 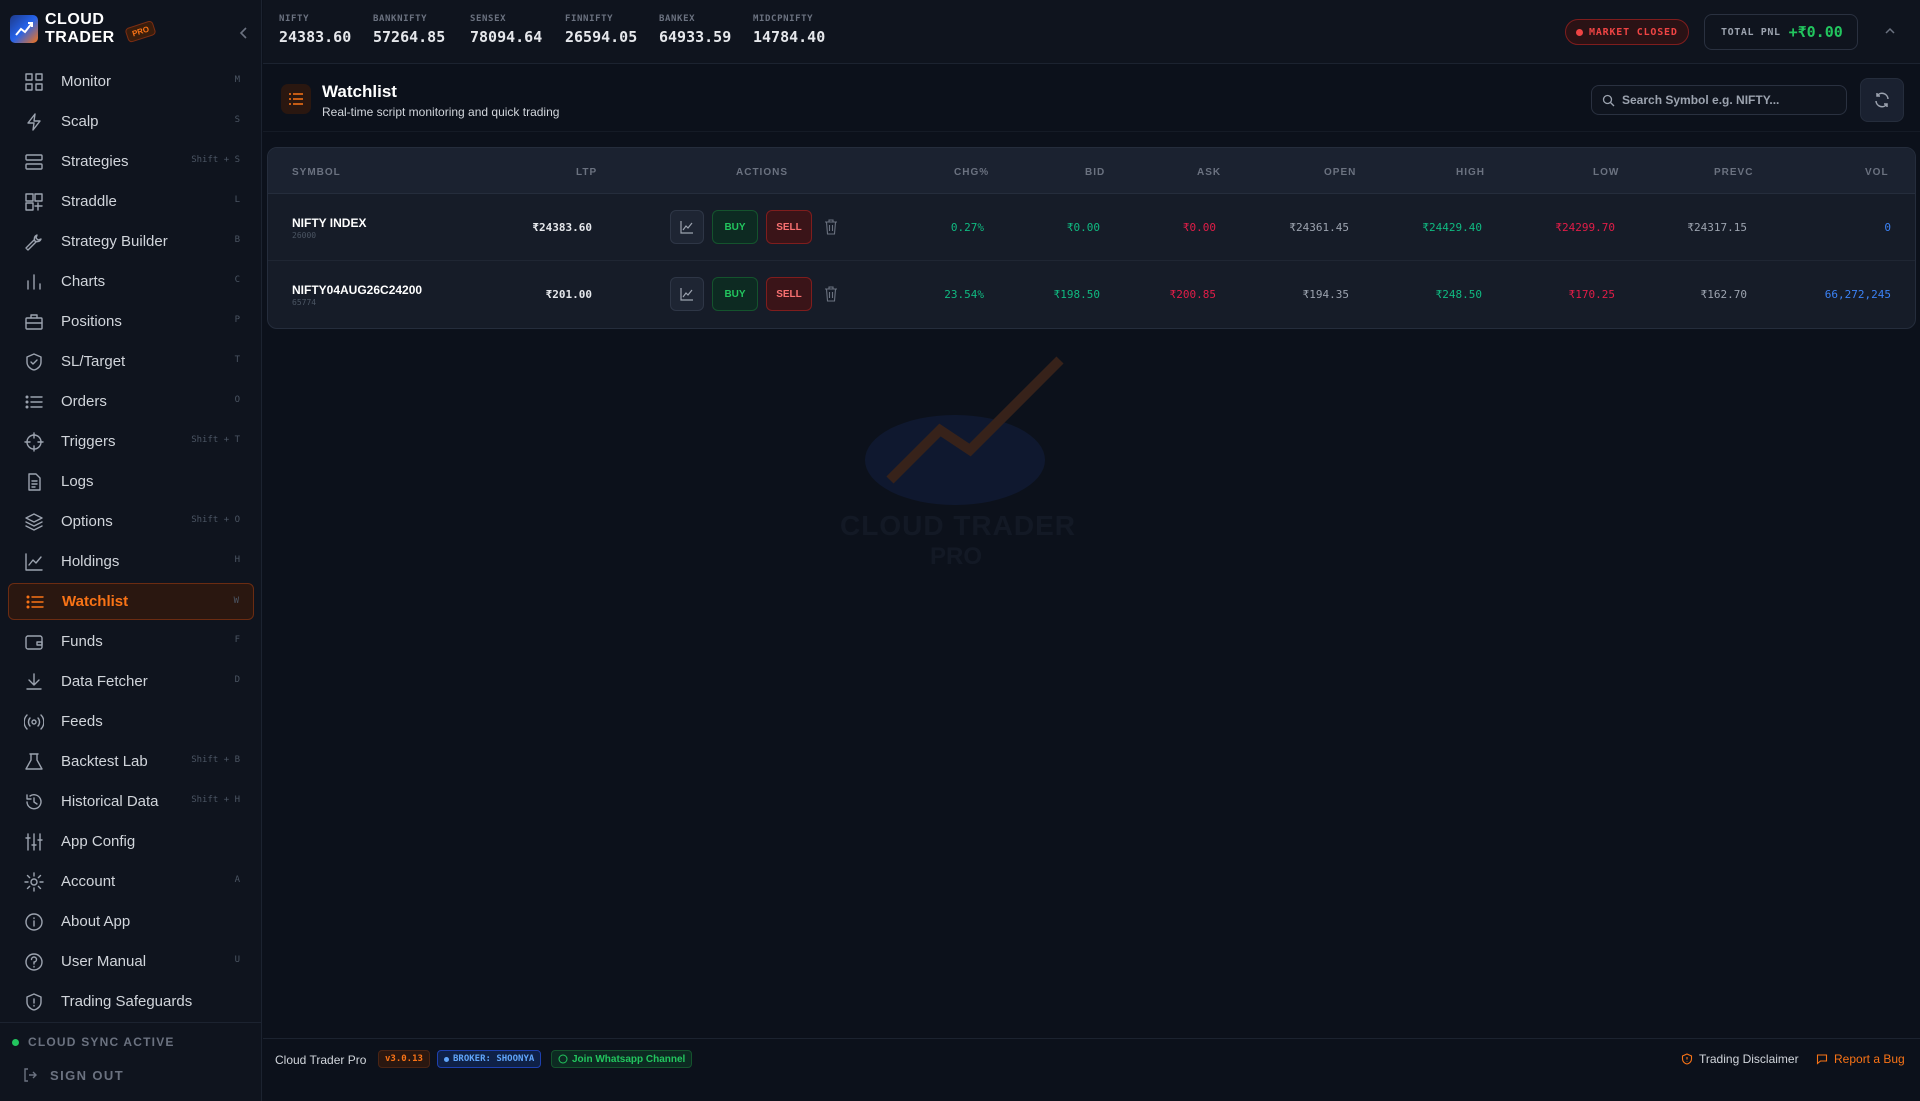 What do you see at coordinates (1095, 172) in the screenshot?
I see `header-bid: BID` at bounding box center [1095, 172].